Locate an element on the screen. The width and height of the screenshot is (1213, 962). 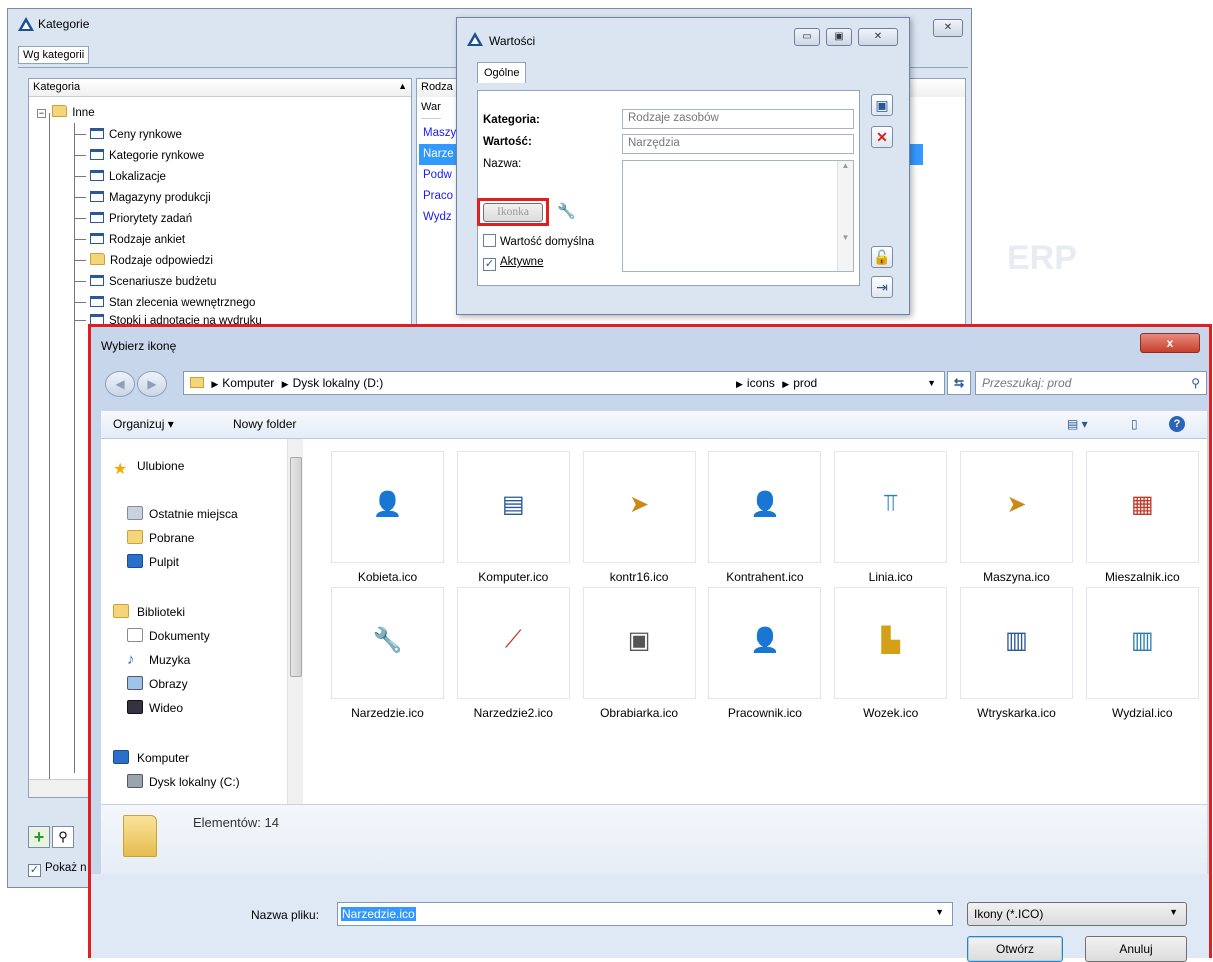
file-tile: 👤 Pracownik.ico is located at coordinates (765, 653).